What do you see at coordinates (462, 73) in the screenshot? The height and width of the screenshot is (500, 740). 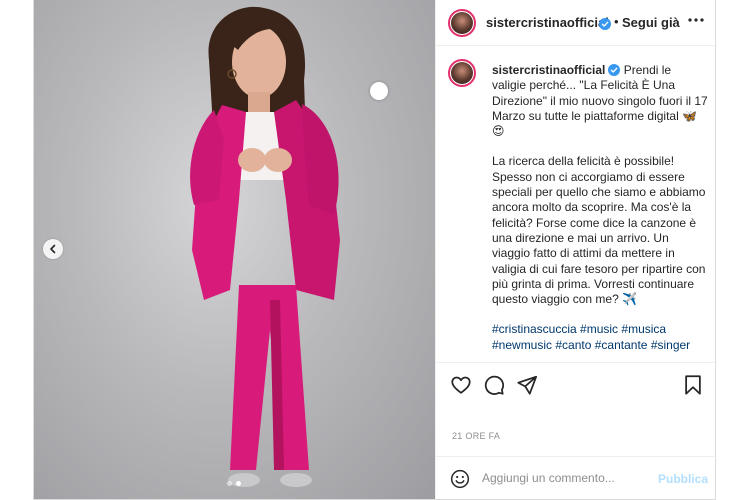 I see `caption-avatar` at bounding box center [462, 73].